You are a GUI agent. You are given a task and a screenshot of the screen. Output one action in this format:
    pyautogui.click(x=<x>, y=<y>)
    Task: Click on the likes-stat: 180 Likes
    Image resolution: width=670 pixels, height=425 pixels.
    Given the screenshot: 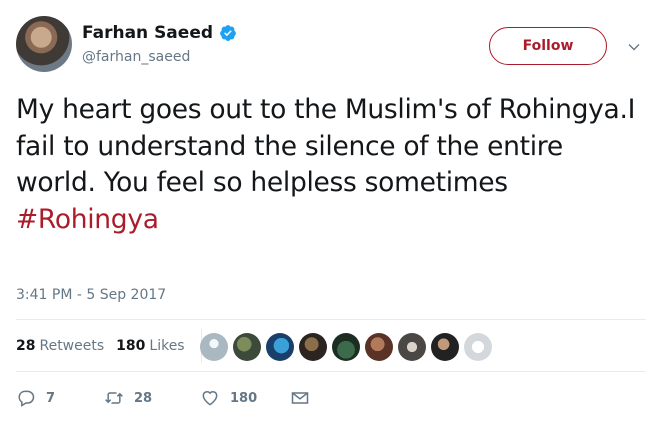 What is the action you would take?
    pyautogui.click(x=150, y=346)
    